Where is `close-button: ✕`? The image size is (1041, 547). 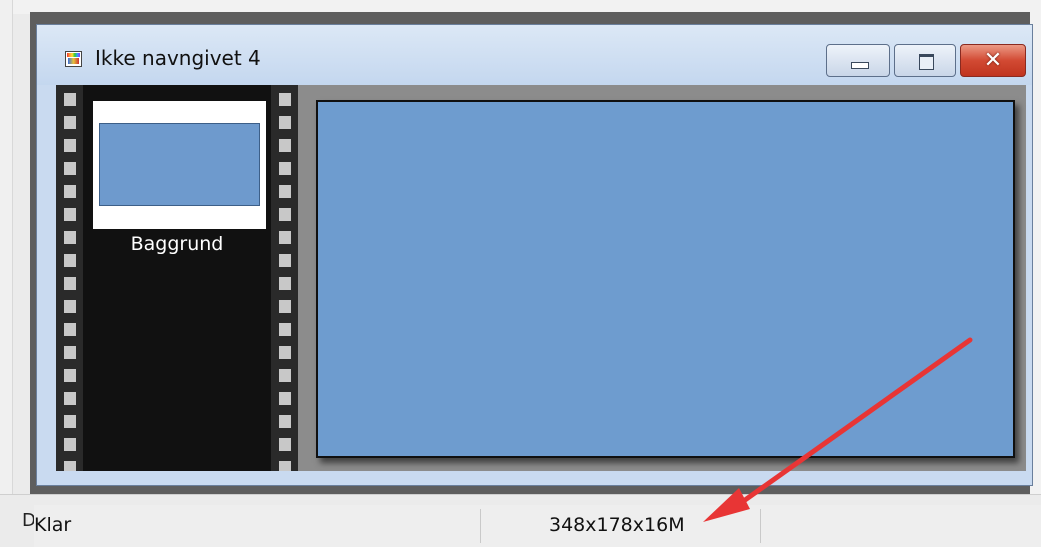
close-button: ✕ is located at coordinates (993, 60).